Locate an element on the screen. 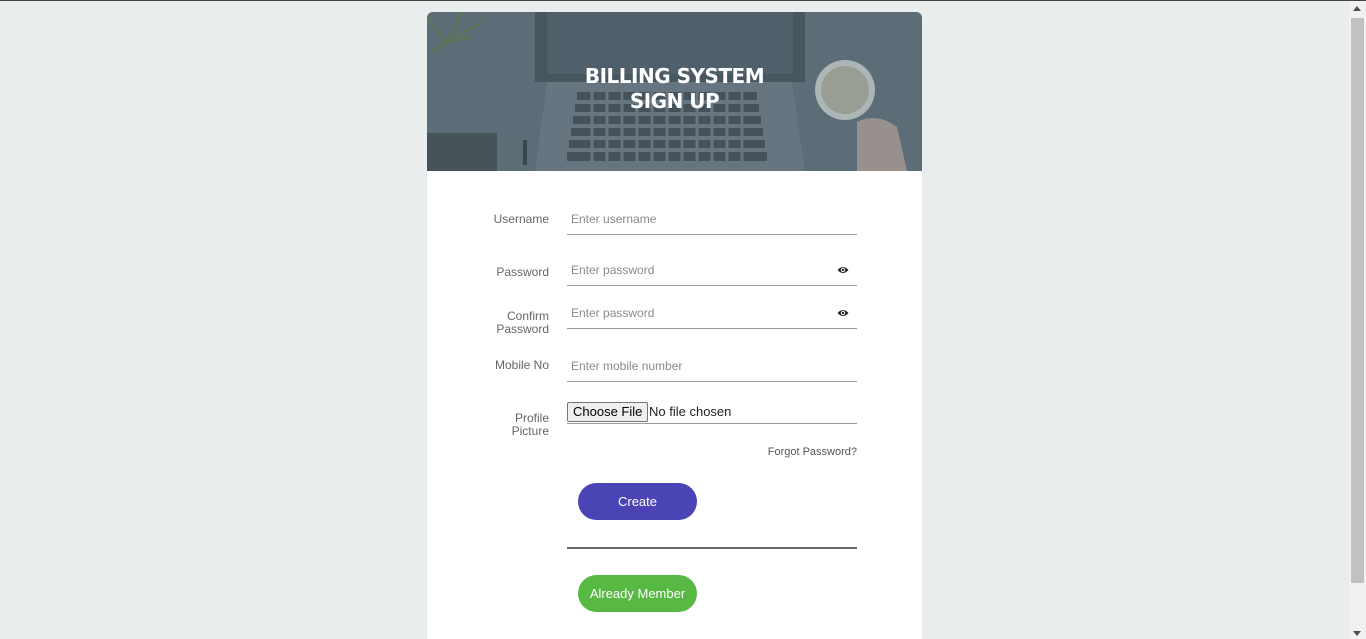 This screenshot has width=1366, height=639. password-label: Password is located at coordinates (522, 272).